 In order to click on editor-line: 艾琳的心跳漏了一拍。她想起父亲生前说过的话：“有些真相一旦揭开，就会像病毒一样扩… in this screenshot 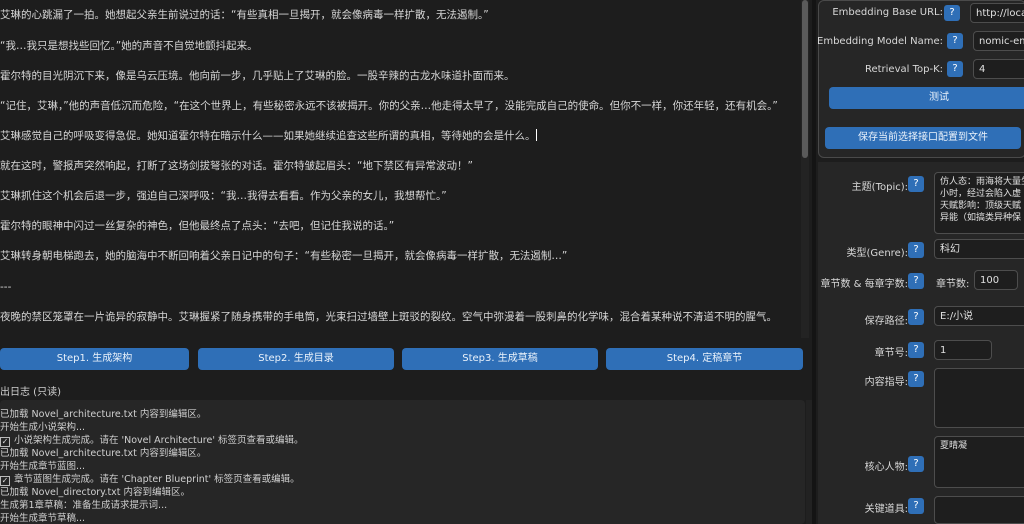, I will do `click(244, 15)`.